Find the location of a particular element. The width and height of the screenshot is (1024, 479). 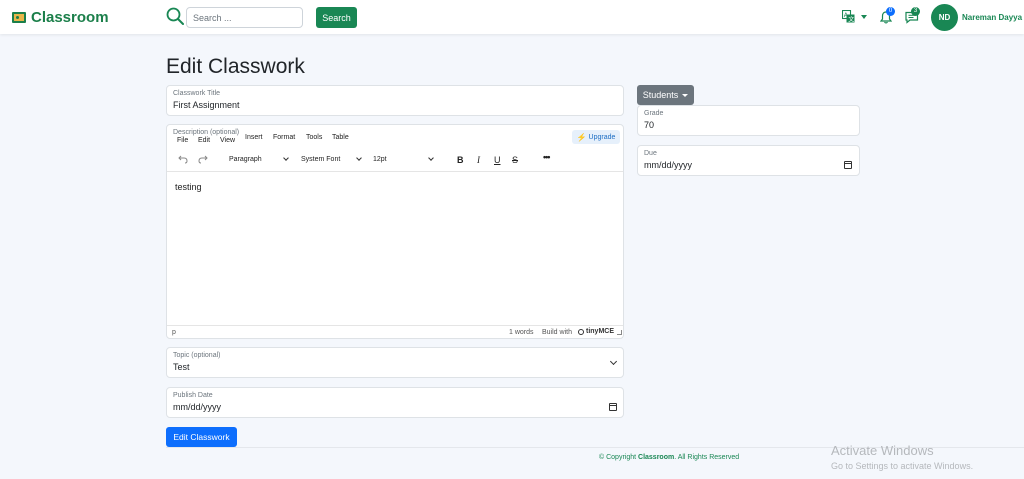

topic-value: Test is located at coordinates (181, 367).